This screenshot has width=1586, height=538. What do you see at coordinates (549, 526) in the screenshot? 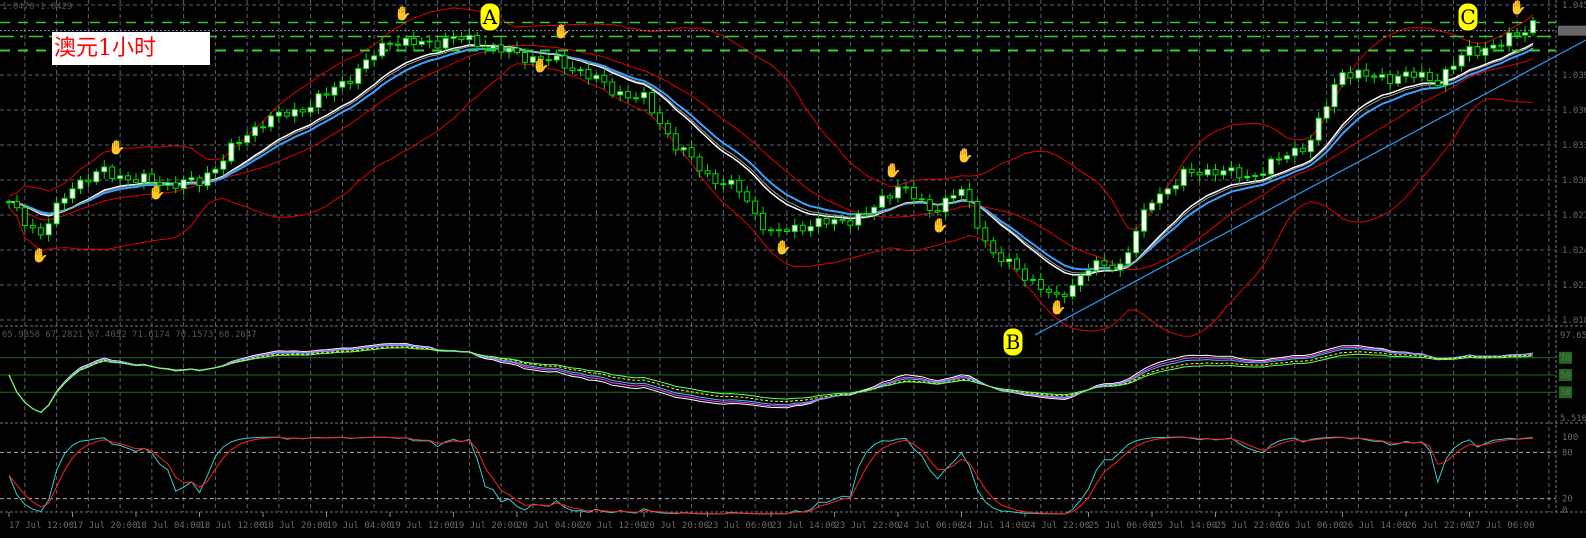
I see `time-tick-label: 20 Jul 04:00` at bounding box center [549, 526].